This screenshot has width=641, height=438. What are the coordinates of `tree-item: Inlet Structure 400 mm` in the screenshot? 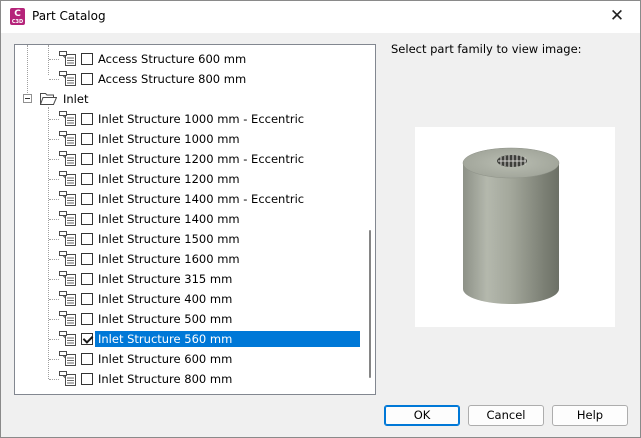 It's located at (187, 299).